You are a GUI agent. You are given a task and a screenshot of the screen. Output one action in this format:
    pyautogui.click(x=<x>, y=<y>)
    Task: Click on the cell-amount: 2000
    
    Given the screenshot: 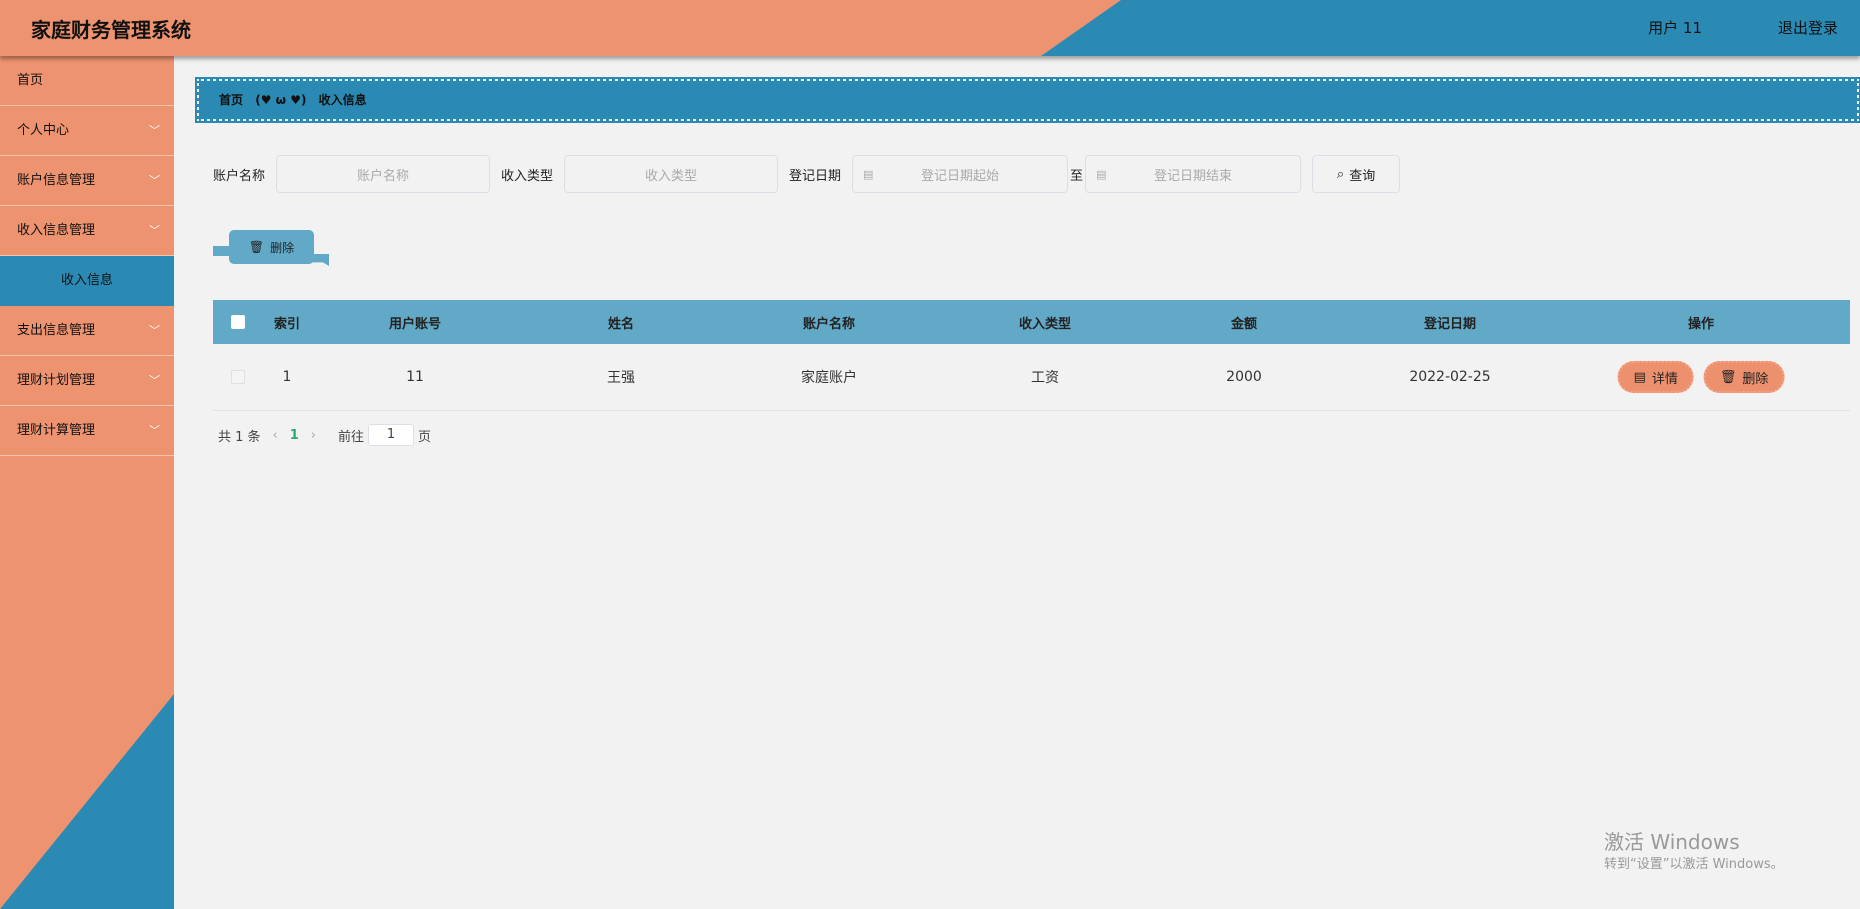 What is the action you would take?
    pyautogui.click(x=1244, y=377)
    